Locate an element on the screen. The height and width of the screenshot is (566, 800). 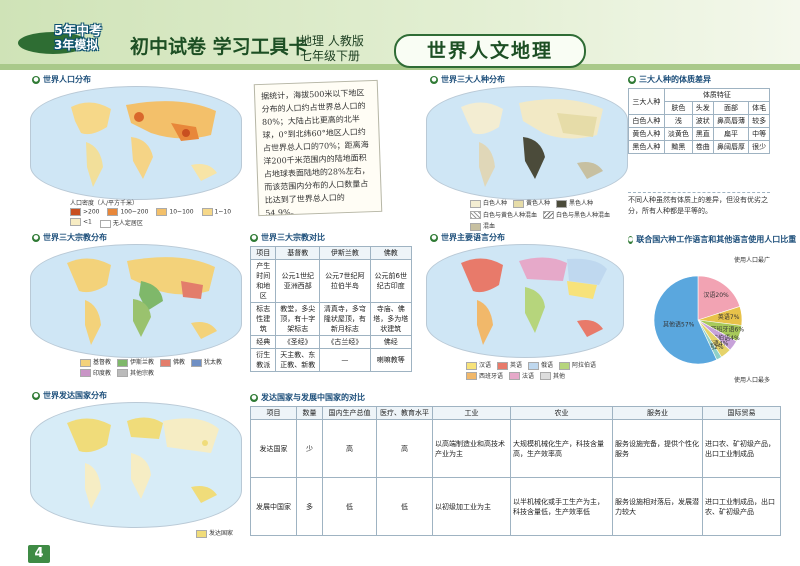
race-map-title: ● 世界三大人种分布 is located at coordinates (467, 79).